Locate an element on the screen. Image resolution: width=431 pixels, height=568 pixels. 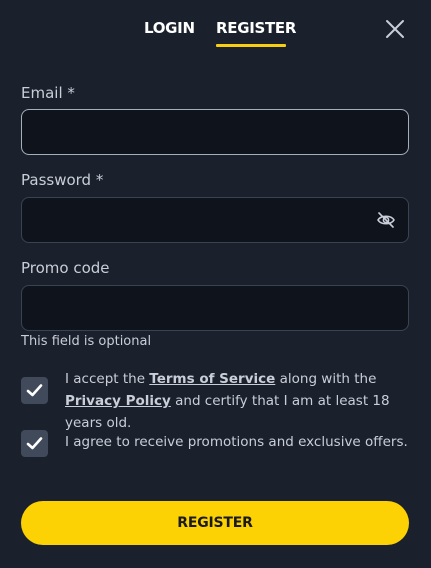
email-label: Email * is located at coordinates (48, 93).